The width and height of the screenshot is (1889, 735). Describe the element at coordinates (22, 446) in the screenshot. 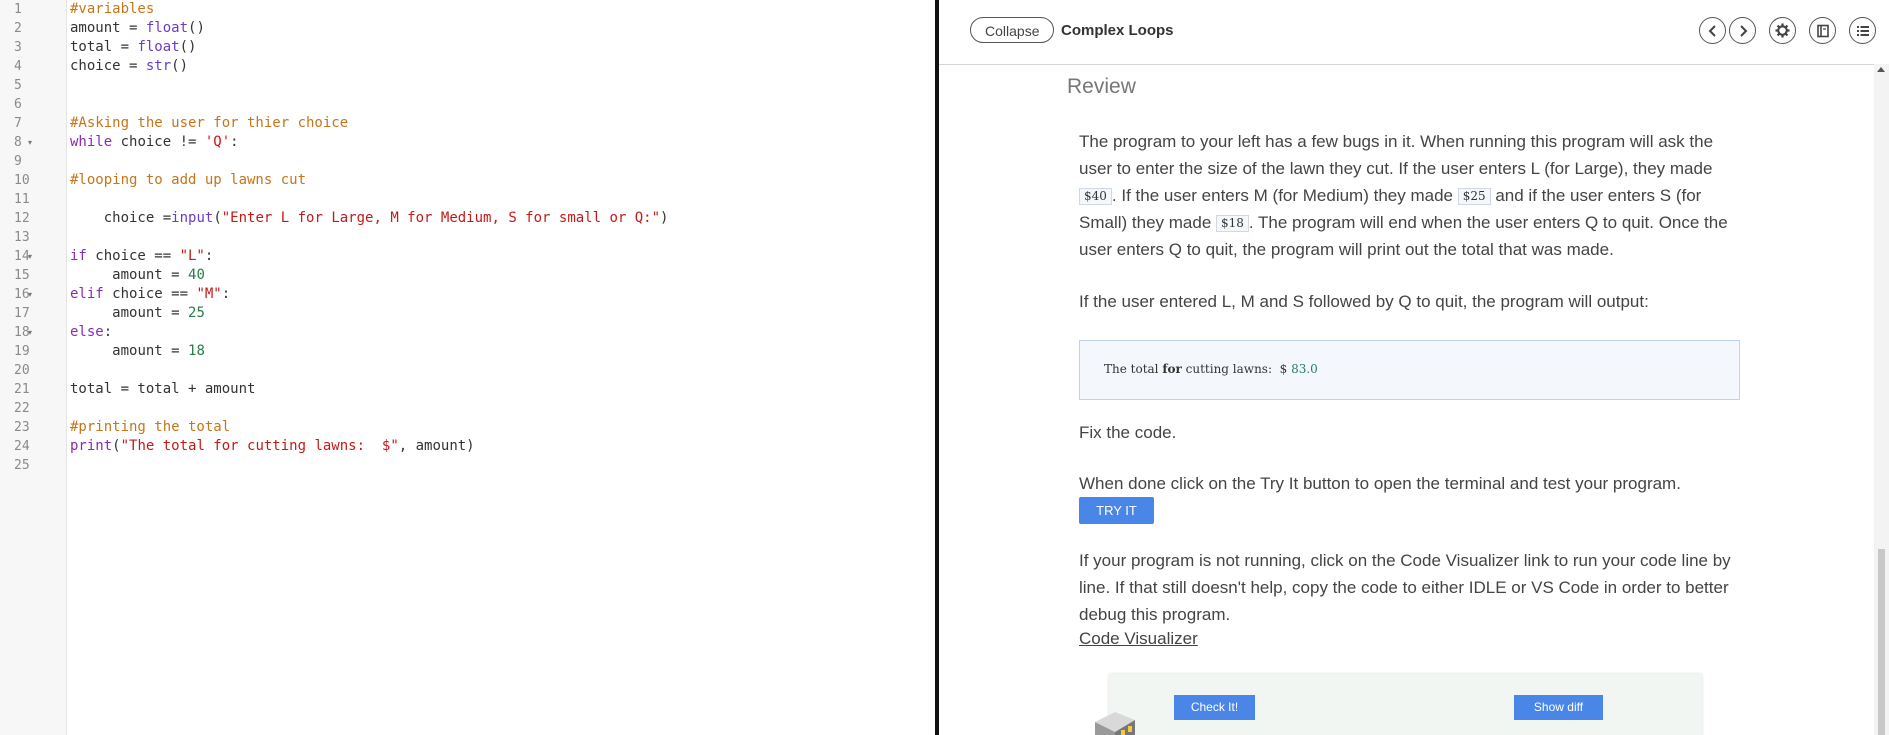

I see `line-number: 24` at that location.